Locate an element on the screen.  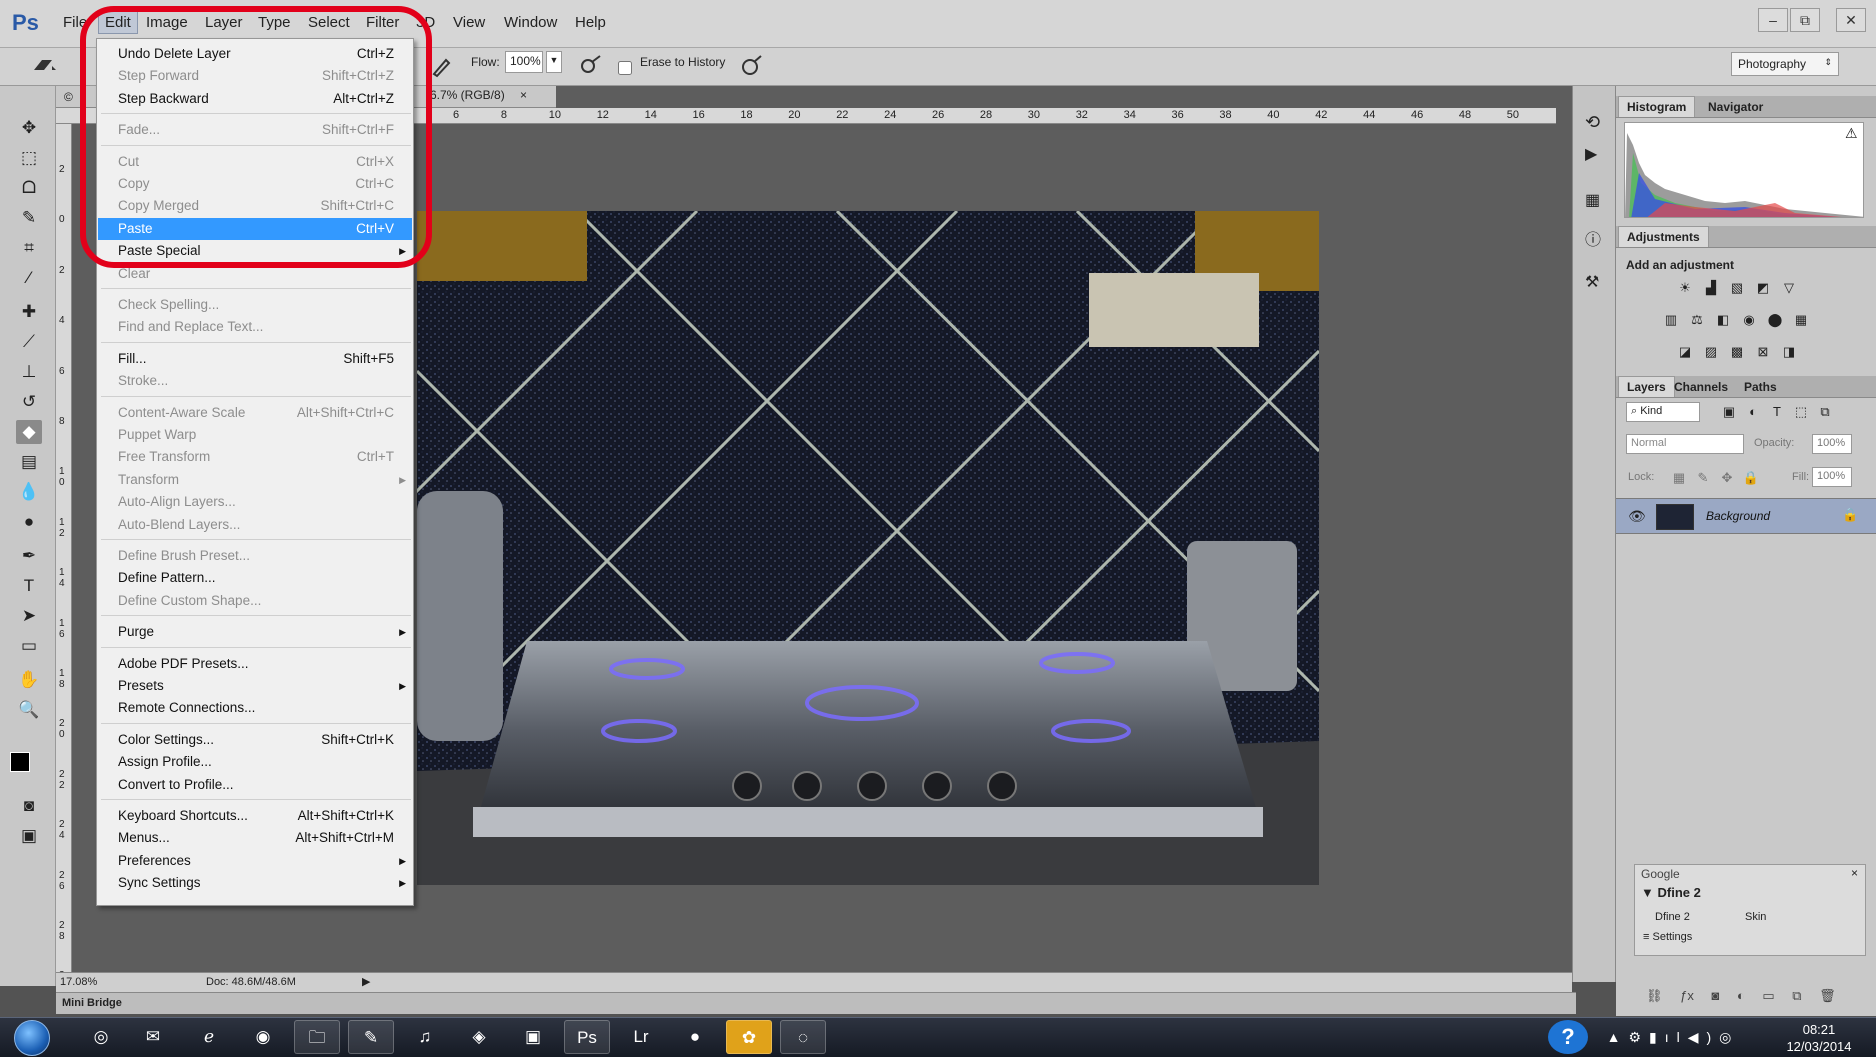
lightroom-icon: Lr is located at coordinates (641, 1037).